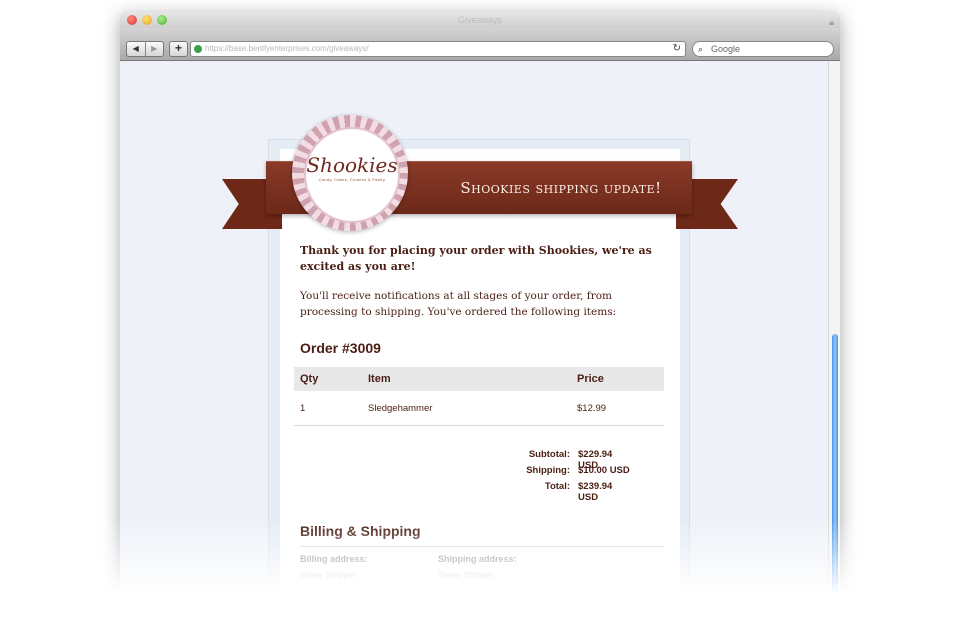 The width and height of the screenshot is (960, 643). I want to click on vertical-scrollbar, so click(834, 336).